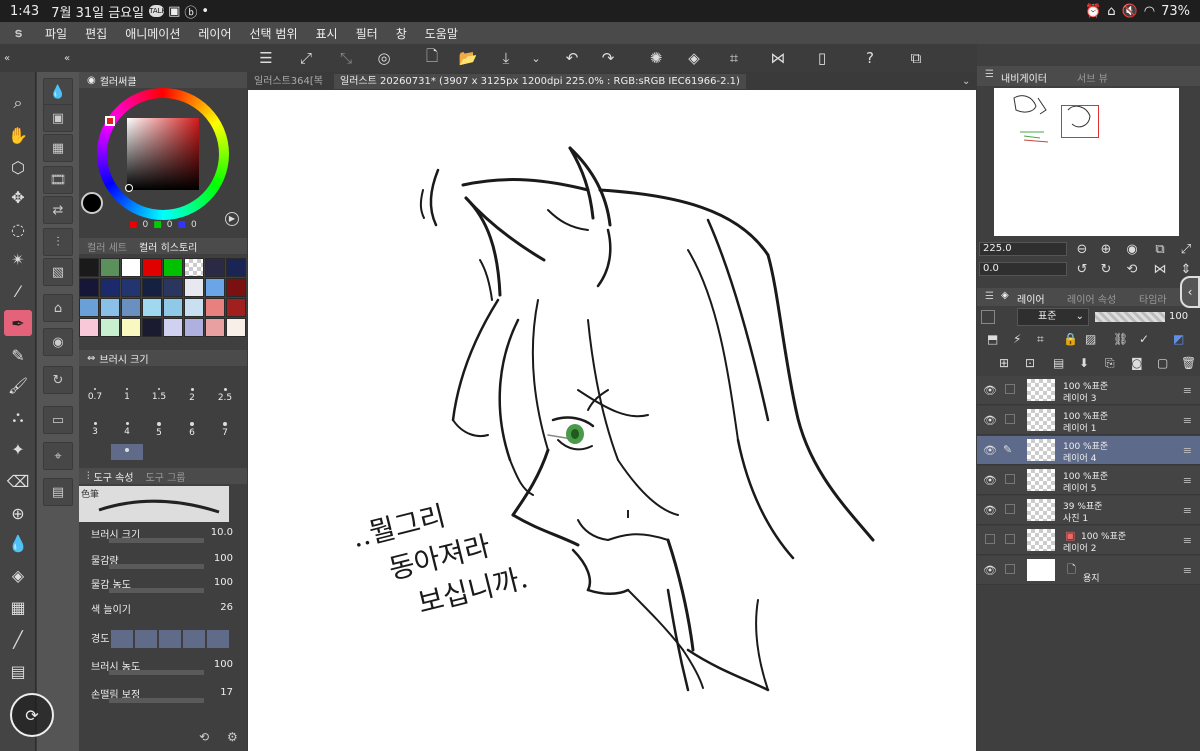 Image resolution: width=1200 pixels, height=751 pixels. What do you see at coordinates (432, 58) in the screenshot?
I see `new-file-icon: 🗋` at bounding box center [432, 58].